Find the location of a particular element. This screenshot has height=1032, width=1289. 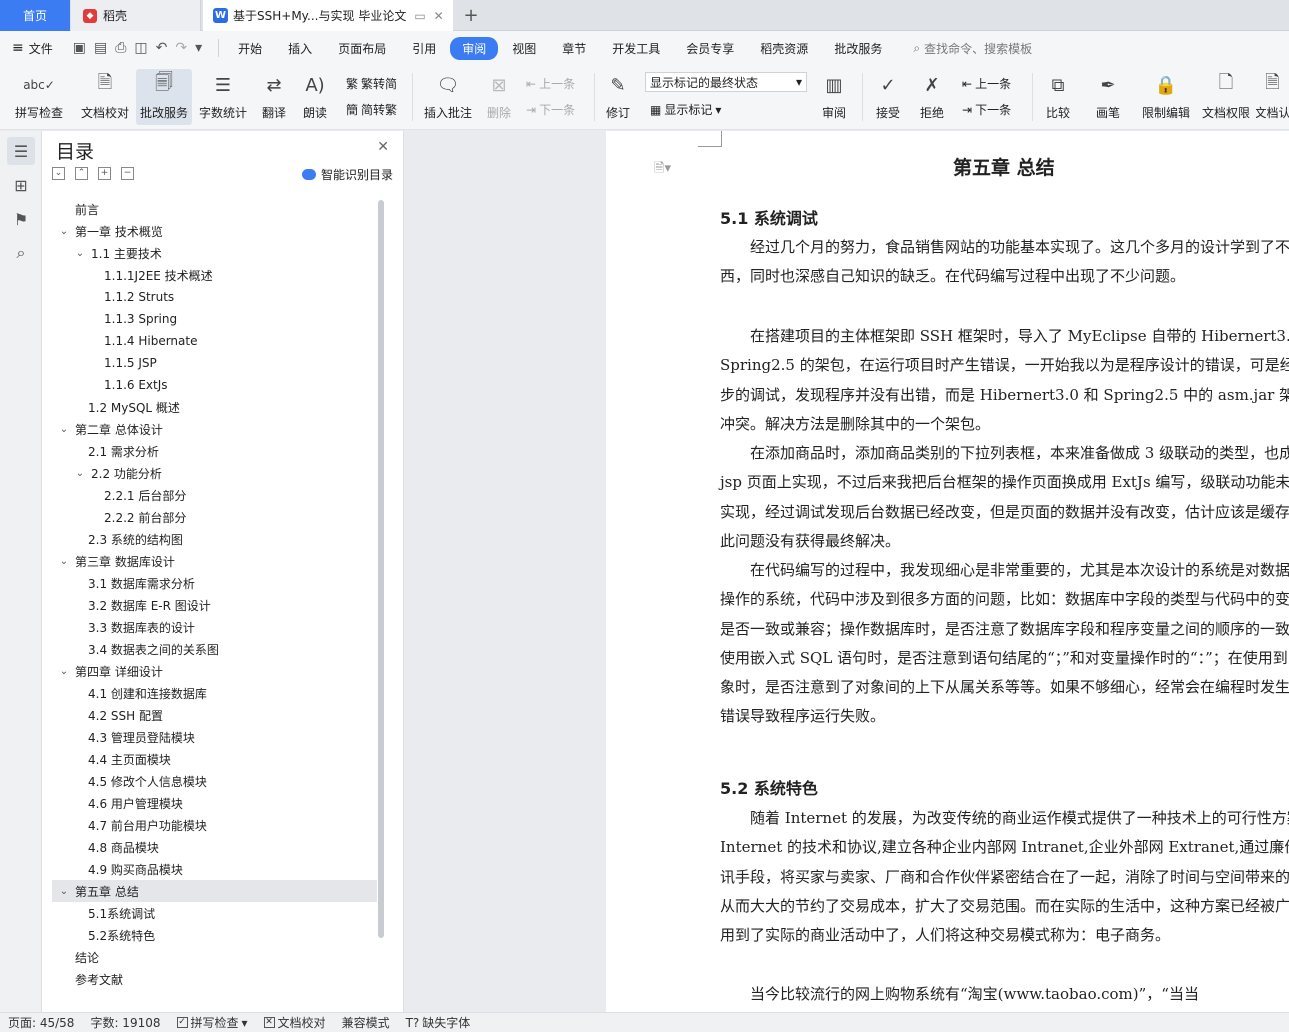

window-restore-icon: ▭ is located at coordinates (419, 16).